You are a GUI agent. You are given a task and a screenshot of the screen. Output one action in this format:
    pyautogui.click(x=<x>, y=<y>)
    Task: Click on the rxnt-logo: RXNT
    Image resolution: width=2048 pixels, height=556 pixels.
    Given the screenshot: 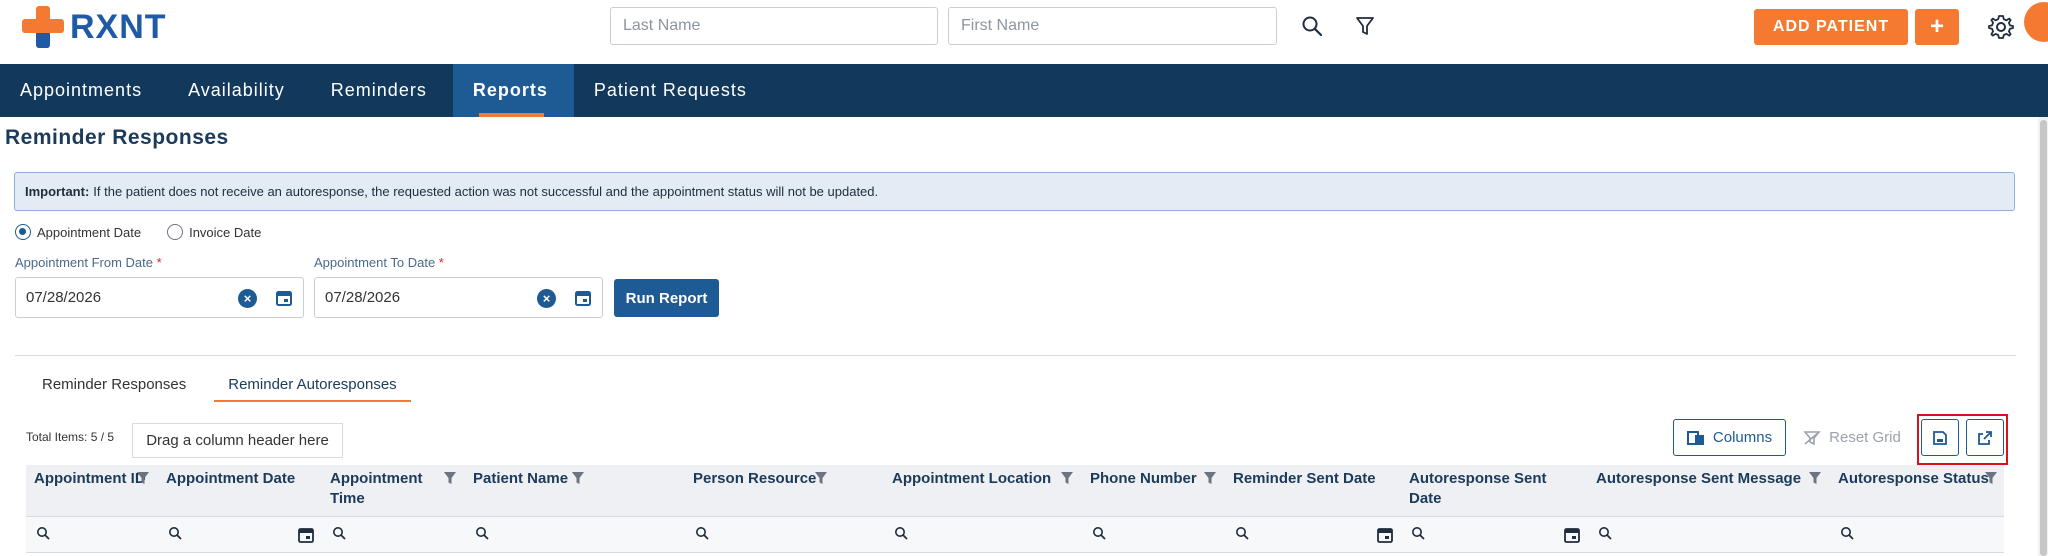 What is the action you would take?
    pyautogui.click(x=94, y=27)
    